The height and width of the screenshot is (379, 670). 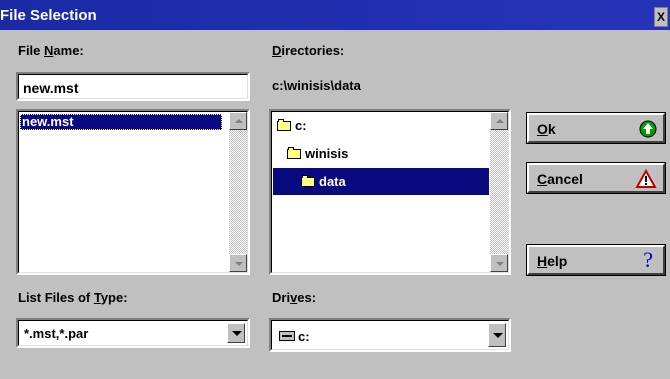 I want to click on title-bar: File Selection X, so click(x=335, y=15).